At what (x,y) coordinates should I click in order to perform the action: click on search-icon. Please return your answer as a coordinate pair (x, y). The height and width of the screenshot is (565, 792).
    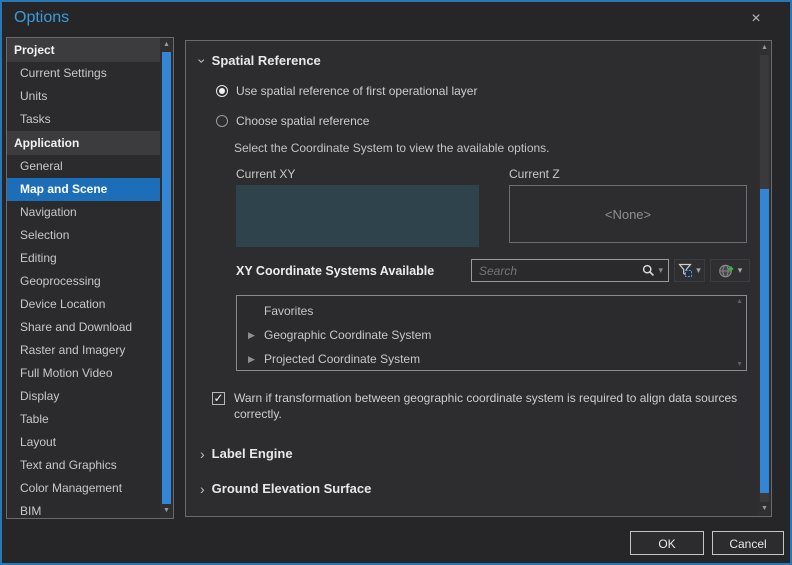
    Looking at the image, I should click on (648, 270).